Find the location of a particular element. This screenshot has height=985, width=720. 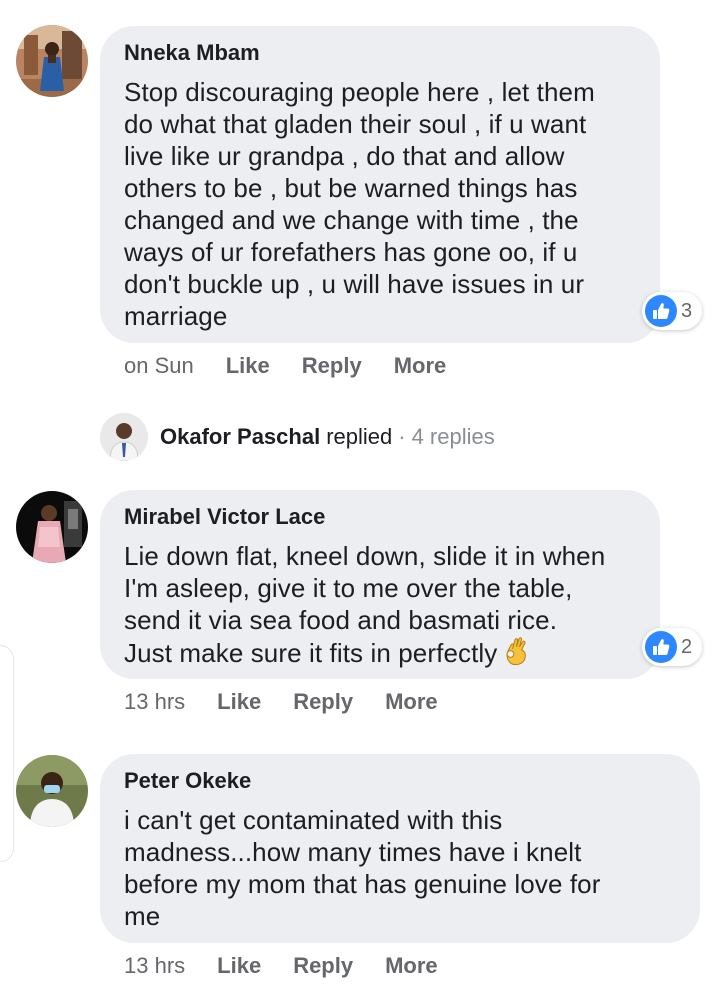

view-replies-link: Okafor Paschal replied · 4 replies is located at coordinates (297, 437).